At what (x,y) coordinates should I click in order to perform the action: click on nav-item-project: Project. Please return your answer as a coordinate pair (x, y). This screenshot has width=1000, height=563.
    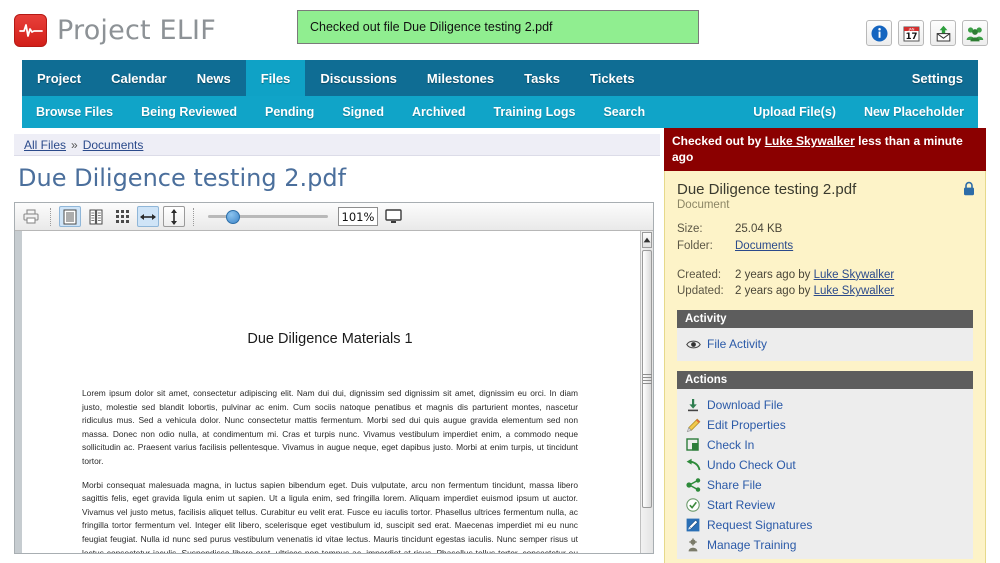
    Looking at the image, I should click on (59, 78).